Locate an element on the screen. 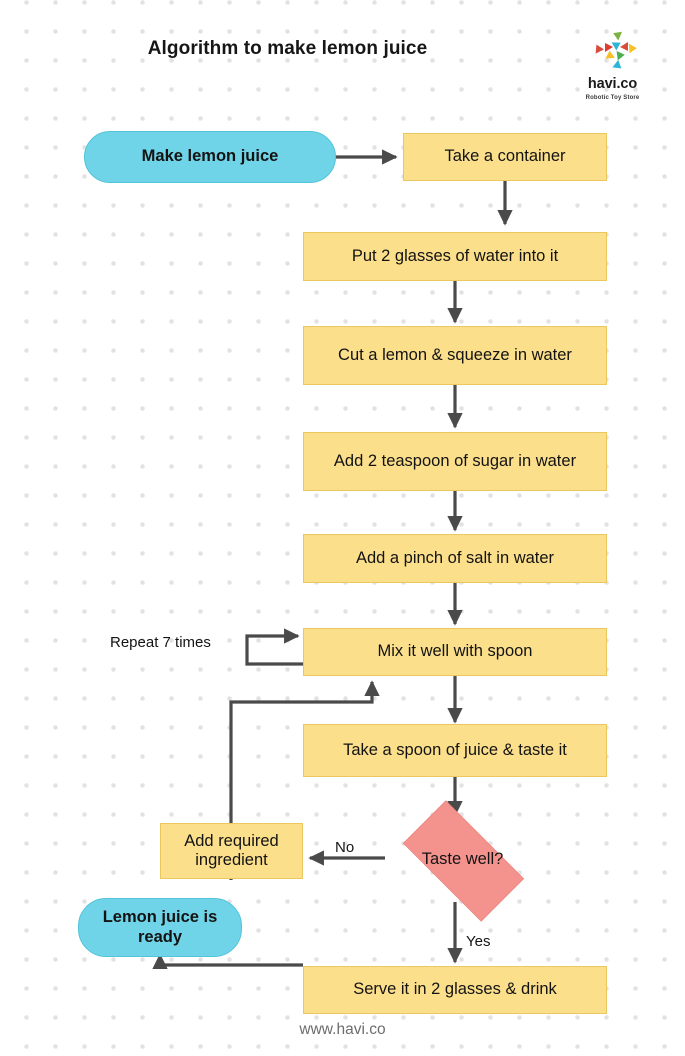 The width and height of the screenshot is (685, 1056). node-serve-label: Serve it in 2 glasses & drink is located at coordinates (455, 989).